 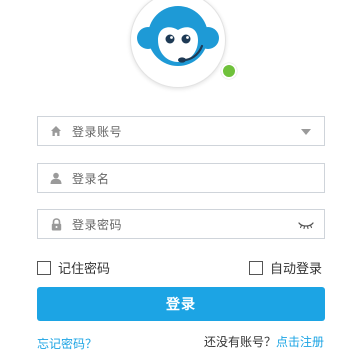 I want to click on auto-login-checkbox: 自动登录, so click(x=285, y=267).